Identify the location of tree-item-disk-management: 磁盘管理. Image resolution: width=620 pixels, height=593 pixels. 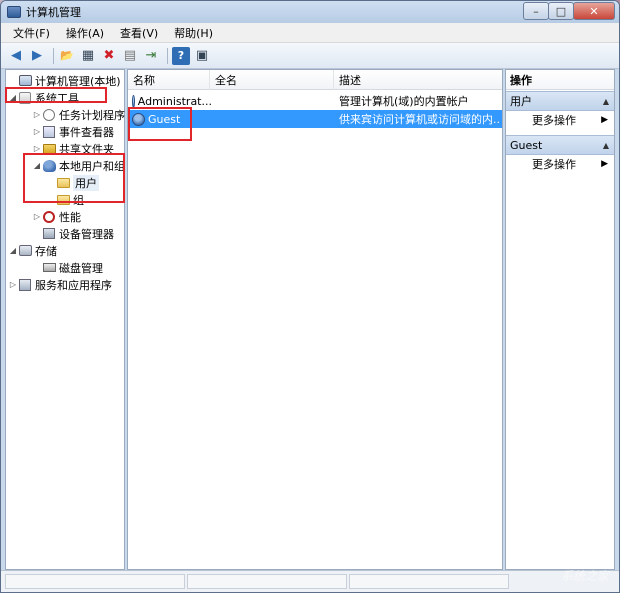
(67, 267).